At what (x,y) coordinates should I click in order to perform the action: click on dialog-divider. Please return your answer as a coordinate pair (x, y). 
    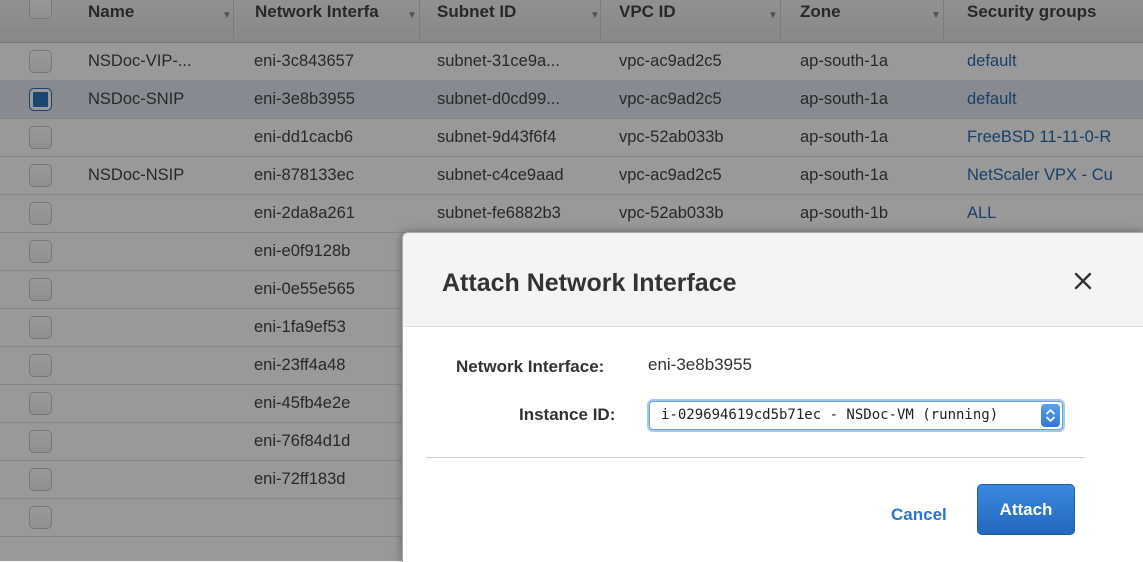
    Looking at the image, I should click on (755, 457).